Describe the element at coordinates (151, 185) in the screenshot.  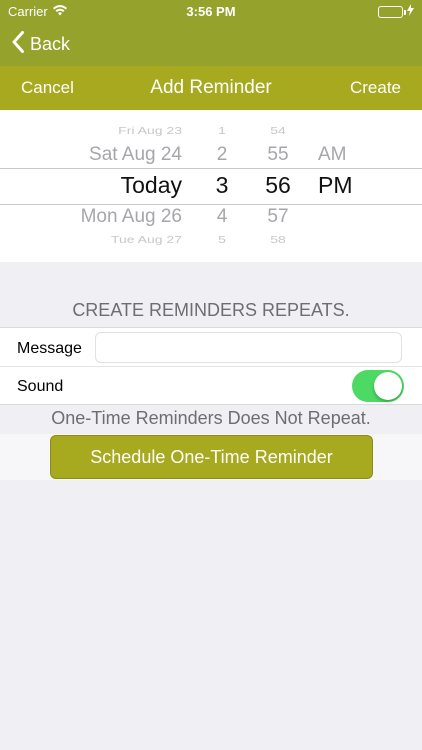
I see `picker-day-selected: Today` at that location.